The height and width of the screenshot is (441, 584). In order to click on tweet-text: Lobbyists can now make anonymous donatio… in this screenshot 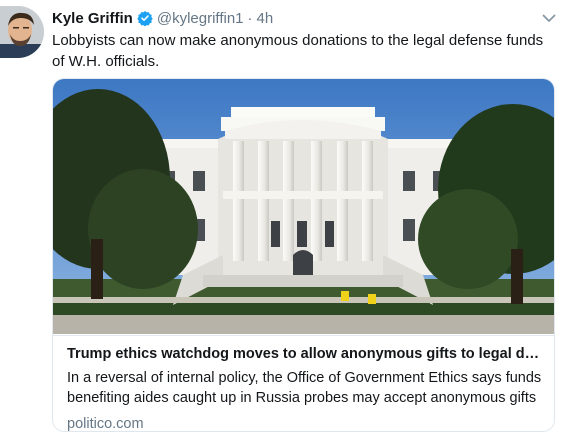, I will do `click(298, 51)`.